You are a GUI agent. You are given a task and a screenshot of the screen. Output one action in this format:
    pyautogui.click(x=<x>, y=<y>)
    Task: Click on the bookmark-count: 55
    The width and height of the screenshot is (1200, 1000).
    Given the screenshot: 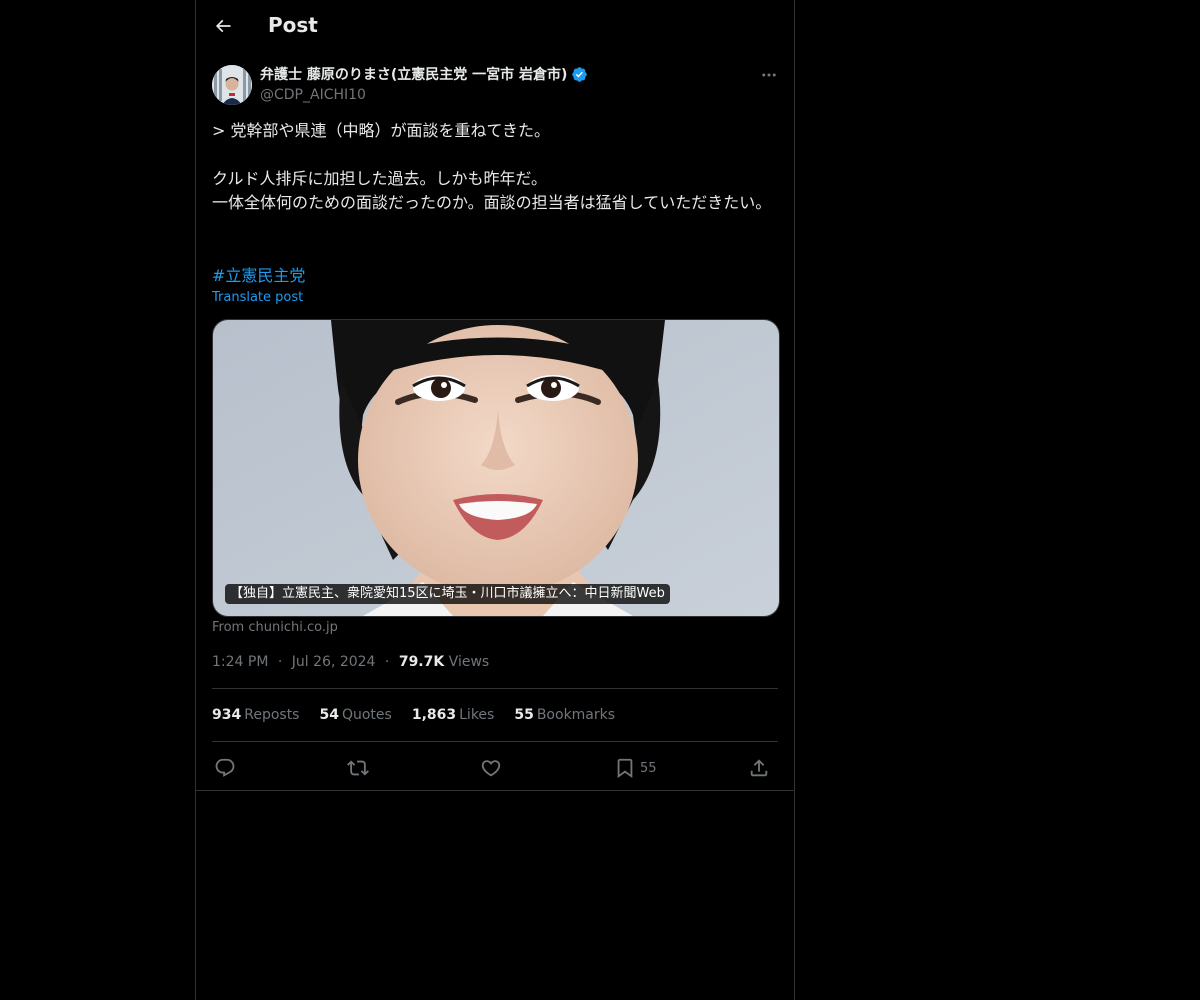 What is the action you would take?
    pyautogui.click(x=648, y=768)
    